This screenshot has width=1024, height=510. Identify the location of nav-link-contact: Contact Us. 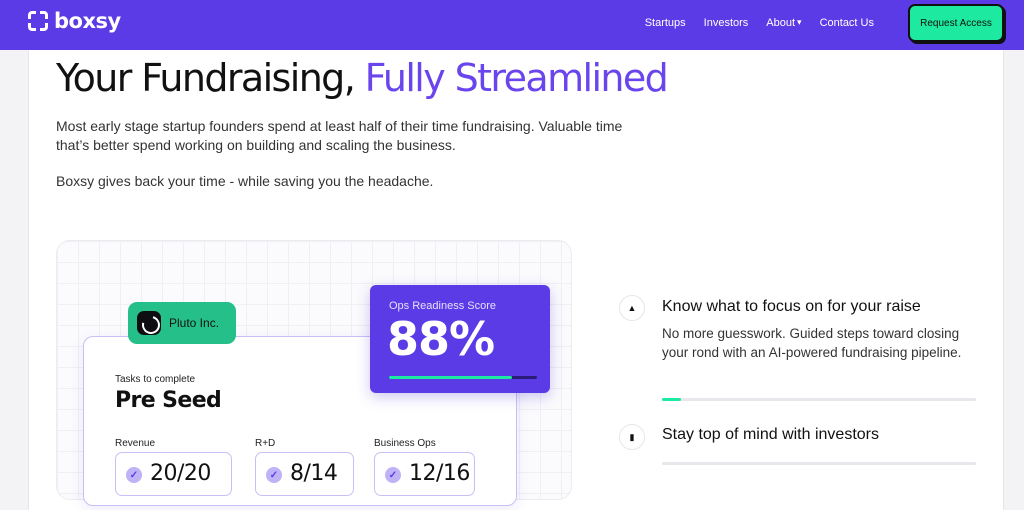
(847, 23).